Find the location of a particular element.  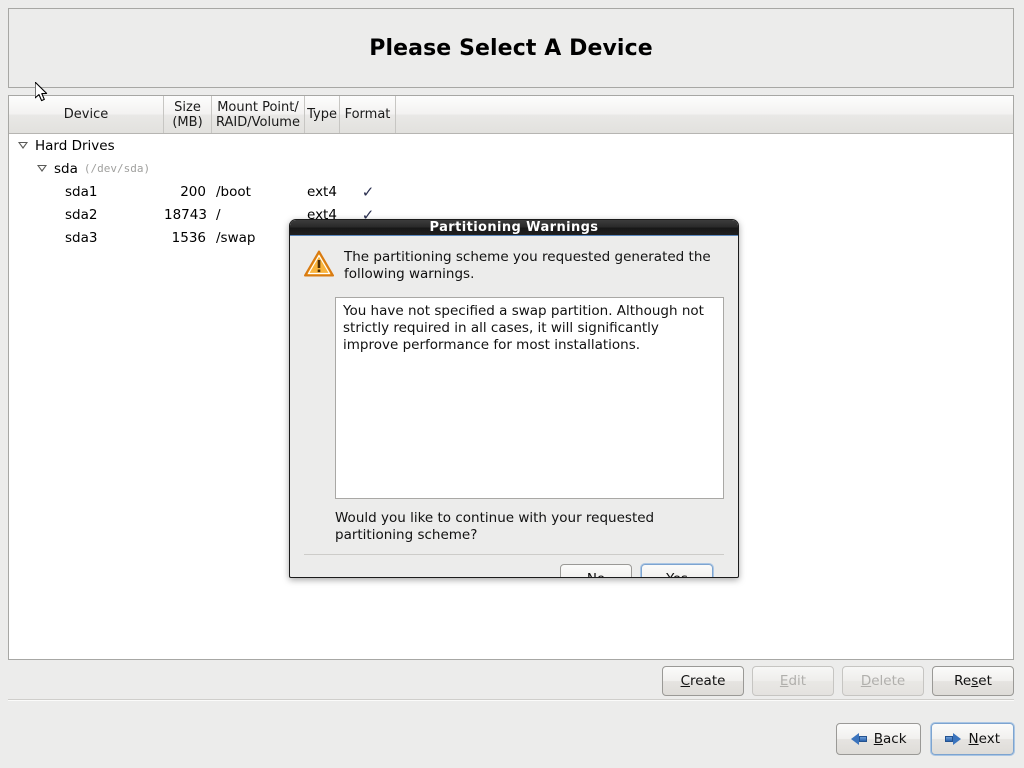

cell-device: sda3 is located at coordinates (86, 238).